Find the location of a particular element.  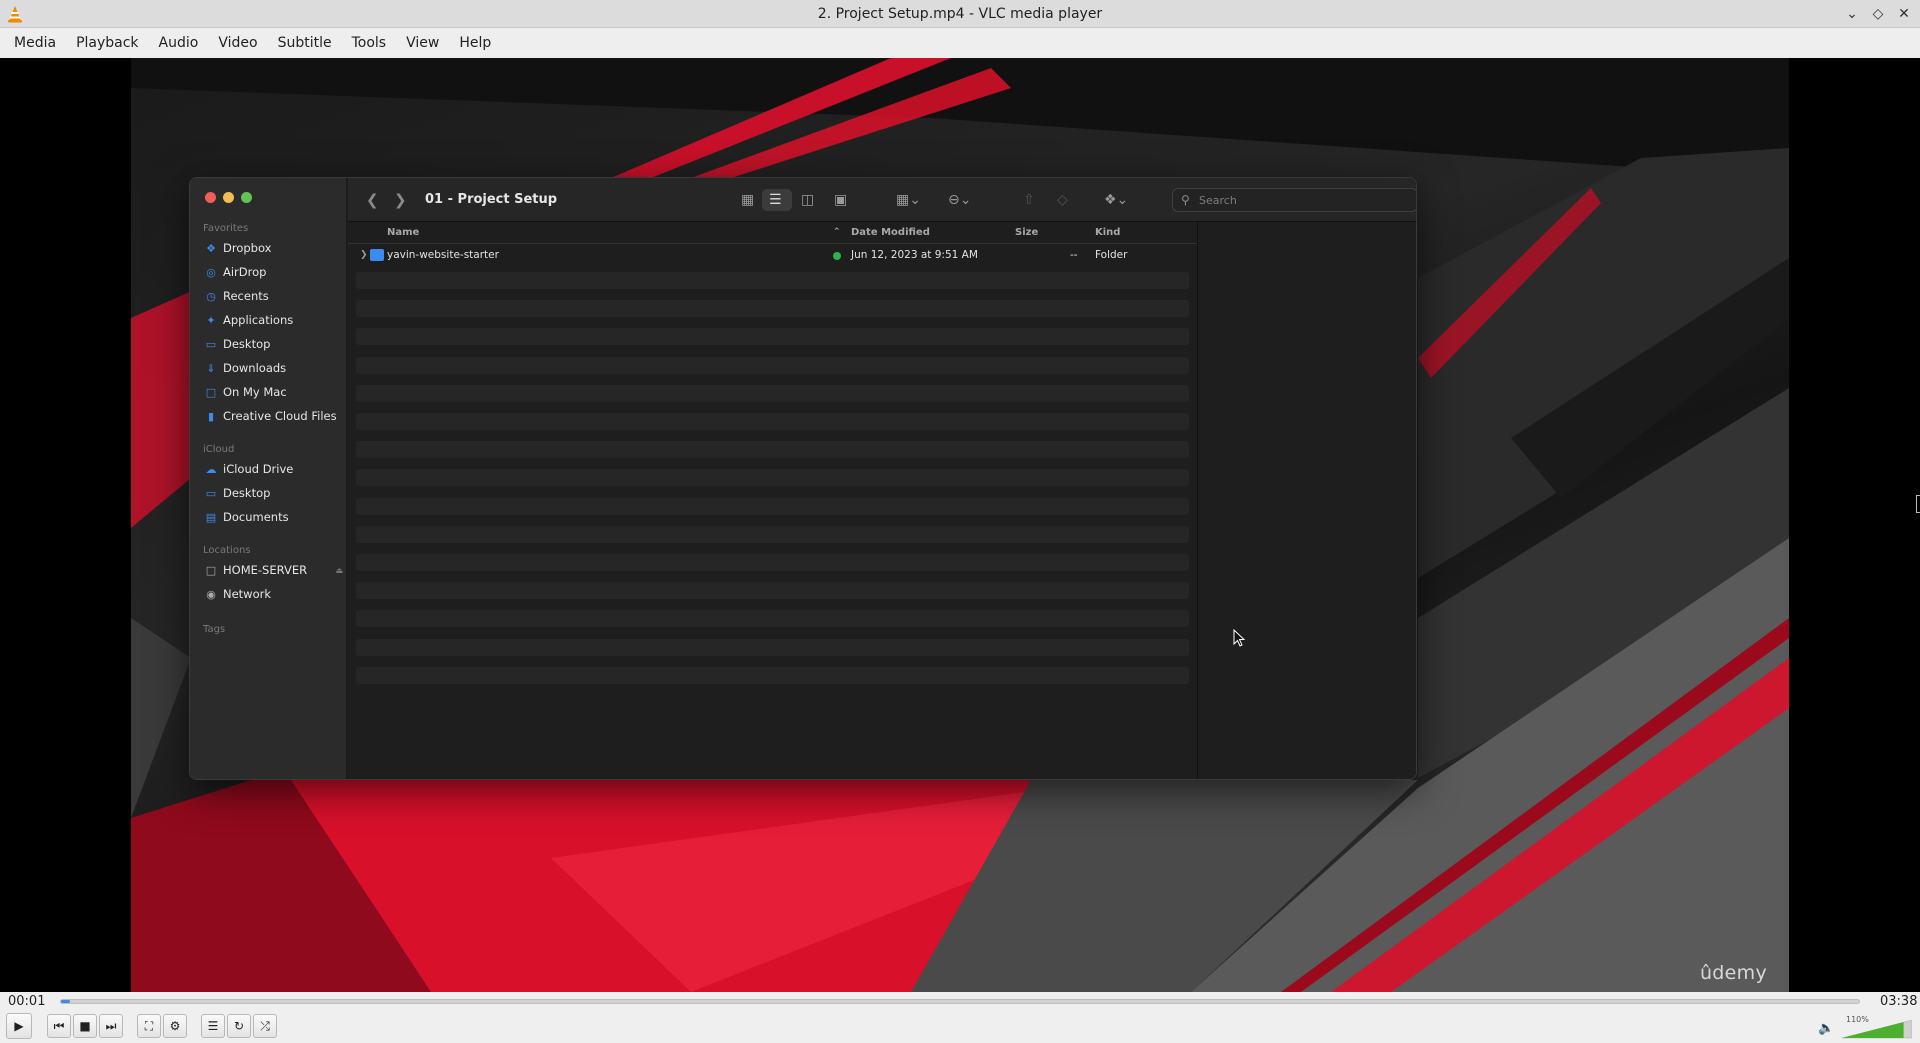

sidebar-item-icloud-drive: ☁ iCloud Drive is located at coordinates (274, 469).